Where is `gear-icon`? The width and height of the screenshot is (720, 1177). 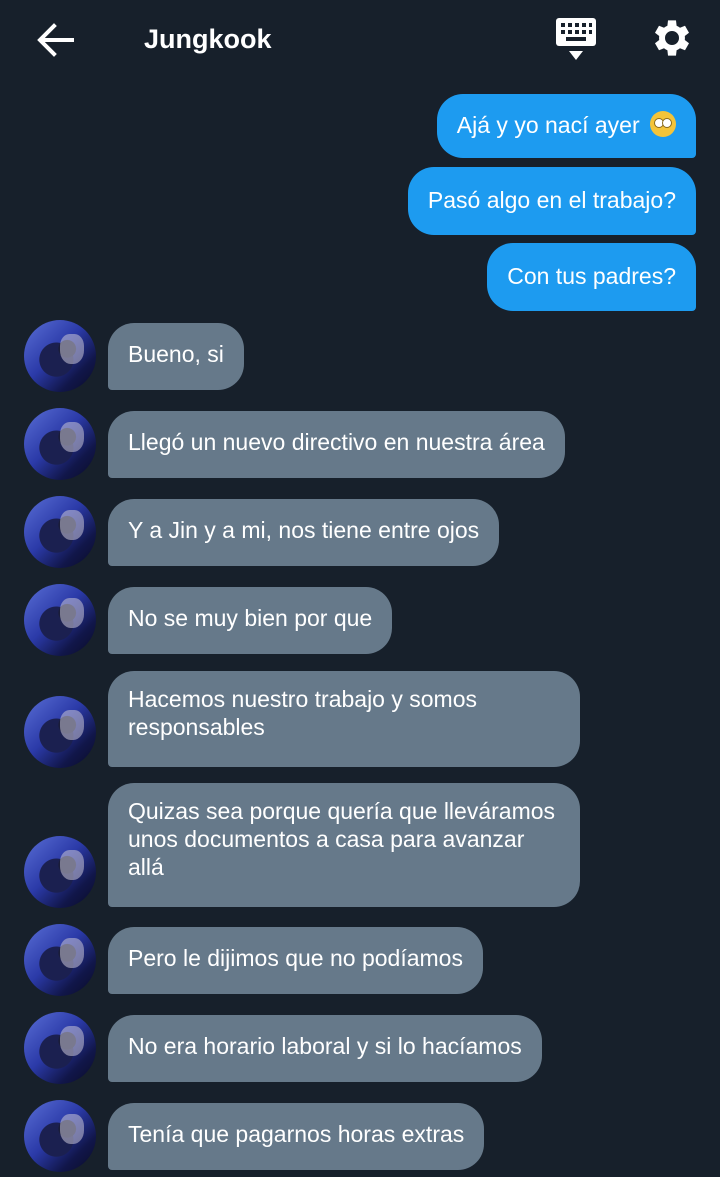 gear-icon is located at coordinates (672, 38).